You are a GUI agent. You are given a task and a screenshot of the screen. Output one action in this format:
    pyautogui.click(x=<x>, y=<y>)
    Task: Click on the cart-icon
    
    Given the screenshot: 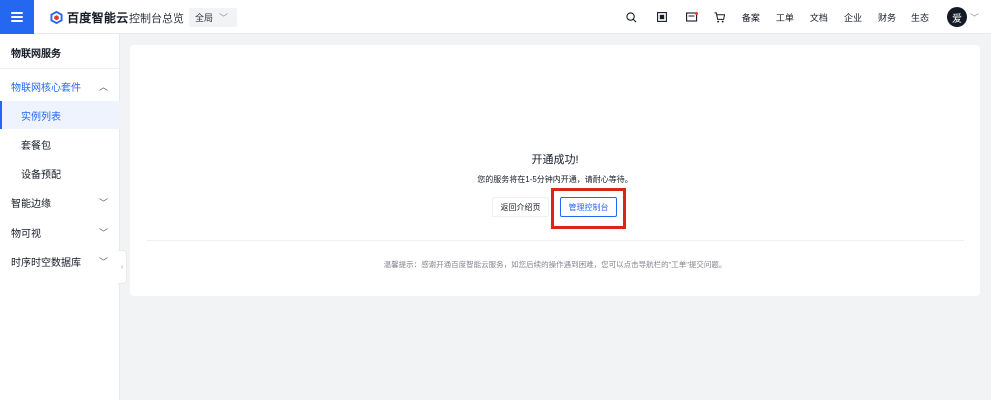 What is the action you would take?
    pyautogui.click(x=720, y=17)
    